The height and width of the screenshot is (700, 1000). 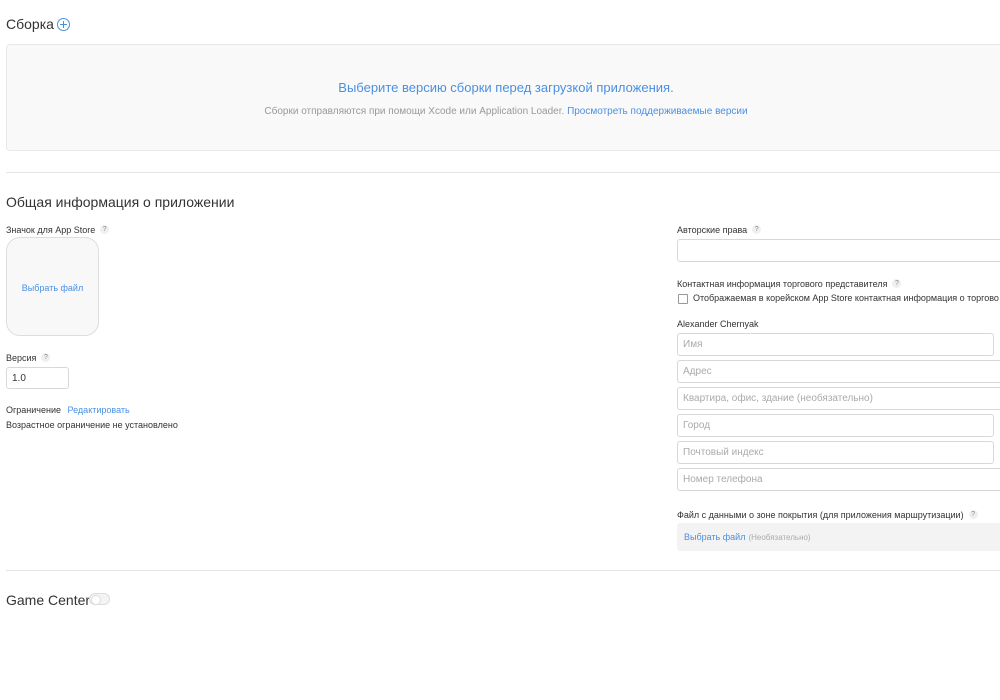 What do you see at coordinates (99, 410) in the screenshot?
I see `edit-restriction-link: Редактировать` at bounding box center [99, 410].